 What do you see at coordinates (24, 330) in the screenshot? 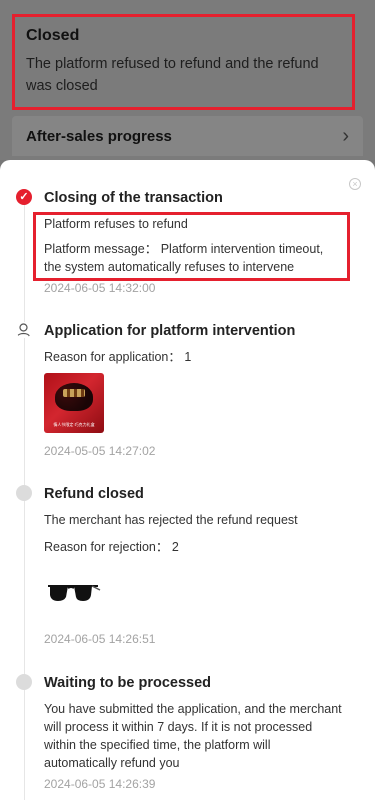
I see `user-icon` at bounding box center [24, 330].